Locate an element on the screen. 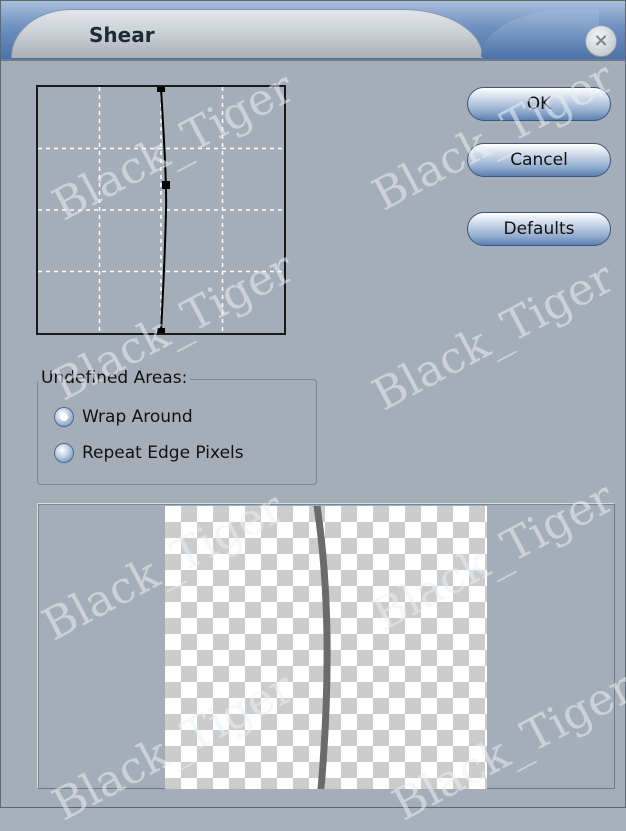 This screenshot has height=831, width=626. title-bar: Shear × is located at coordinates (313, 31).